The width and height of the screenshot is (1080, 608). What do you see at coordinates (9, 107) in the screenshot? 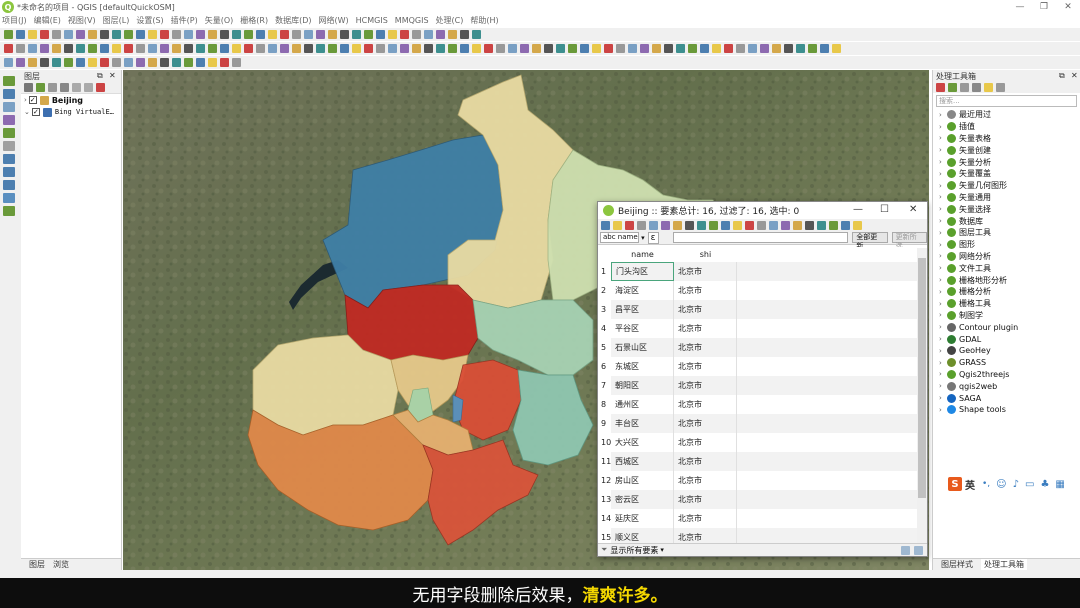
I see `add-csv-icon` at bounding box center [9, 107].